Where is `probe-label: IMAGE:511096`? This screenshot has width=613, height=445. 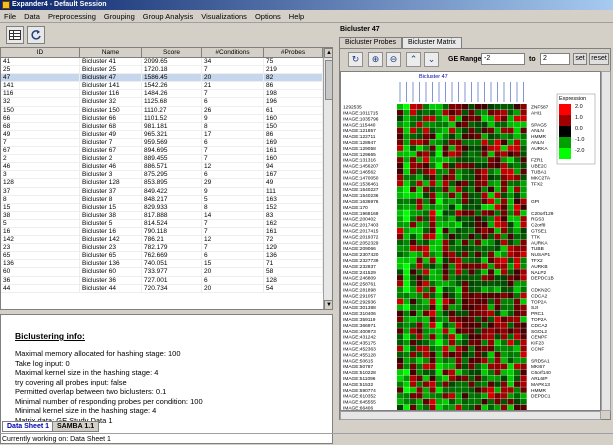 probe-label: IMAGE:511096 is located at coordinates (359, 379).